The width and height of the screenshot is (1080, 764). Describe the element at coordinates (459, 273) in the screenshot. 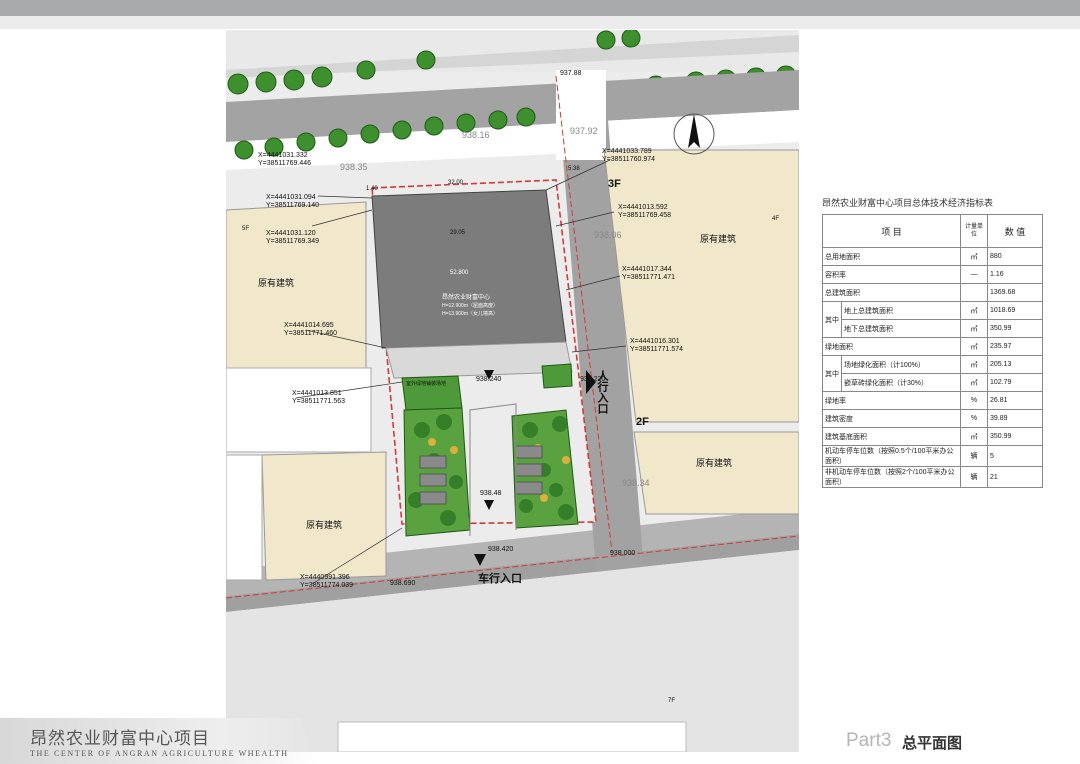

I see `building-elevation: 52.800` at that location.